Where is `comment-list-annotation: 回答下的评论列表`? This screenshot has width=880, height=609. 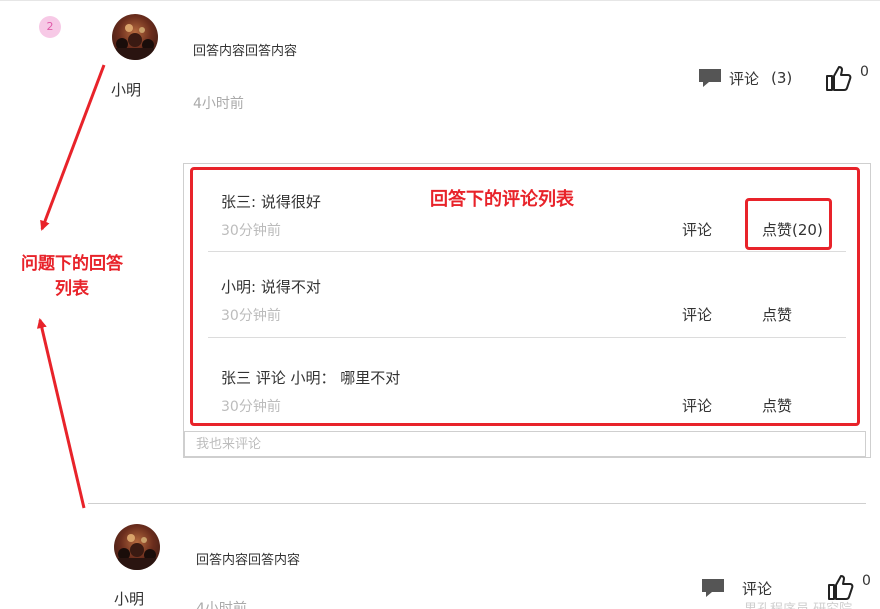
comment-list-annotation: 回答下的评论列表 is located at coordinates (502, 199).